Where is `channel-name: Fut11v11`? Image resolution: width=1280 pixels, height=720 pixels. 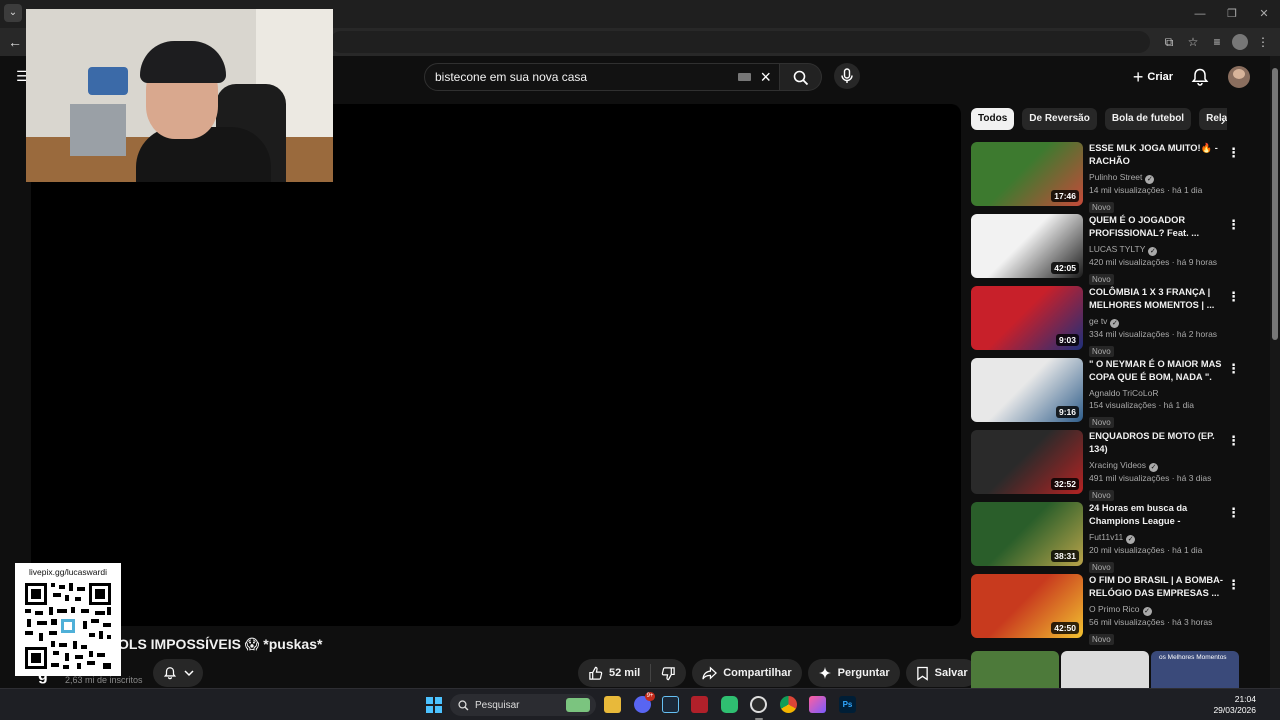
channel-name: Fut11v11 is located at coordinates (1106, 537).